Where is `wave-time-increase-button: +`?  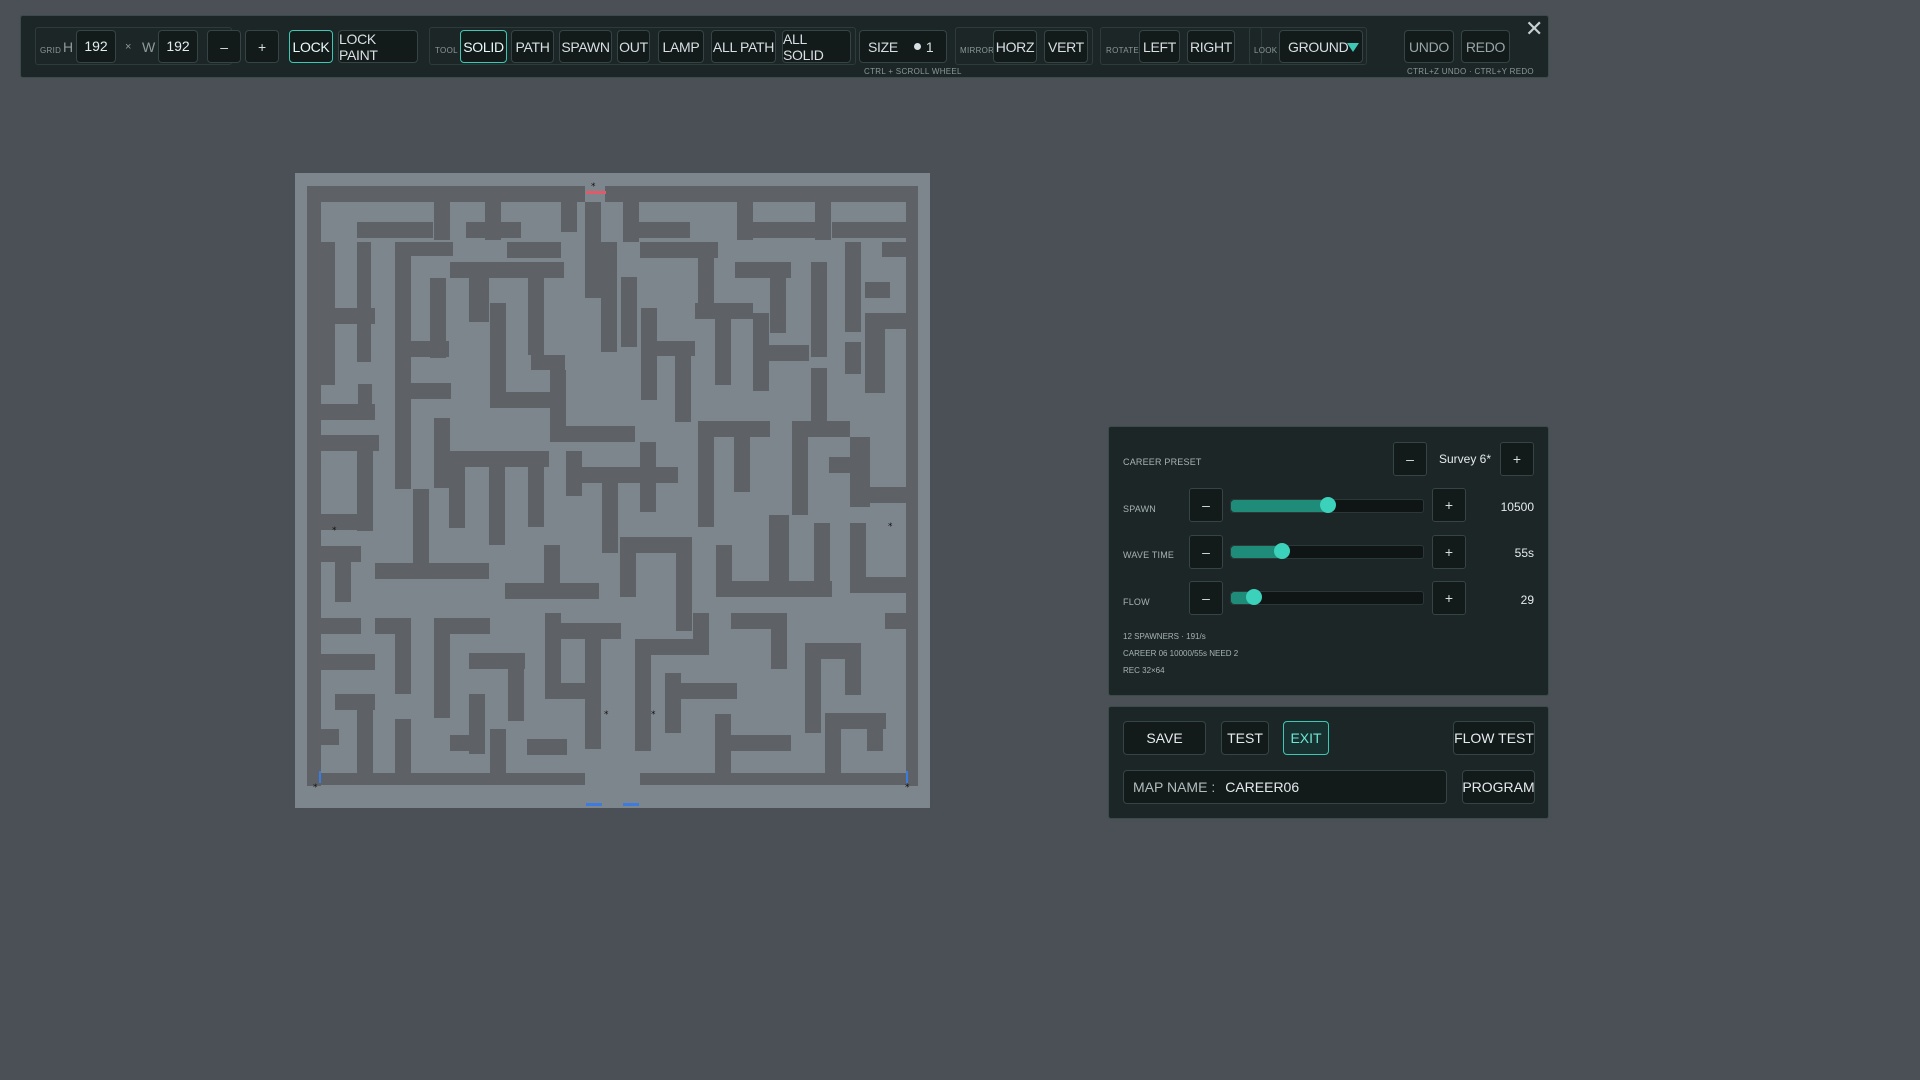 wave-time-increase-button: + is located at coordinates (1449, 552).